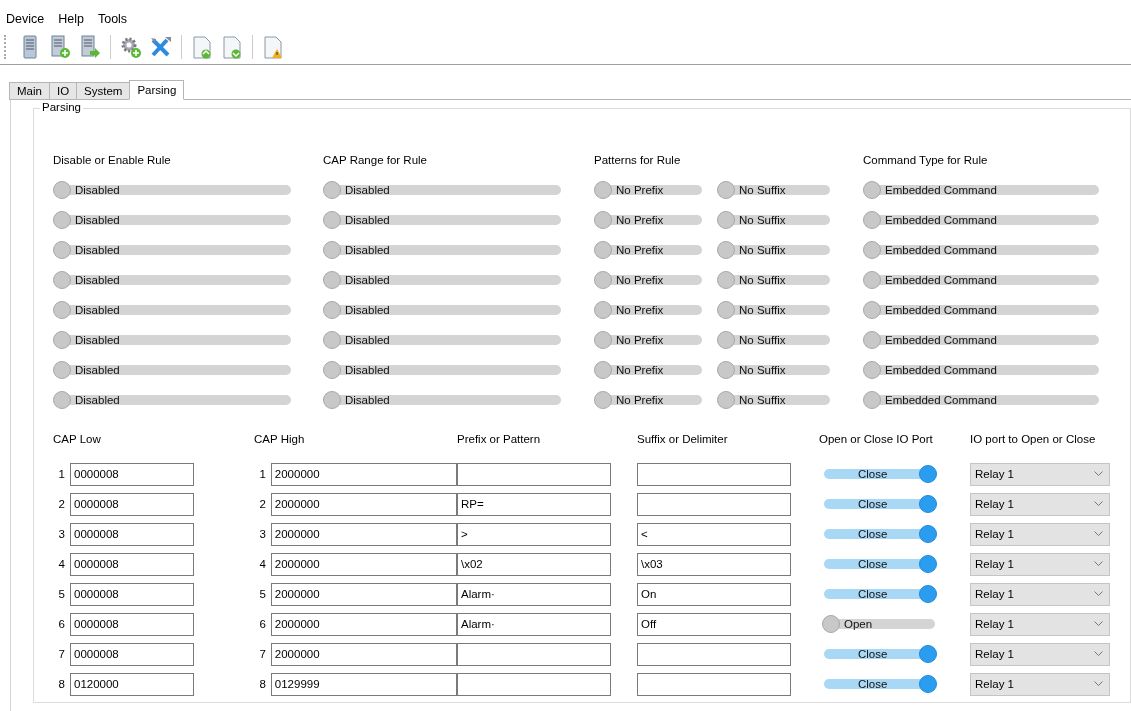 This screenshot has height=711, width=1131. I want to click on column-header: CAP High, so click(279, 439).